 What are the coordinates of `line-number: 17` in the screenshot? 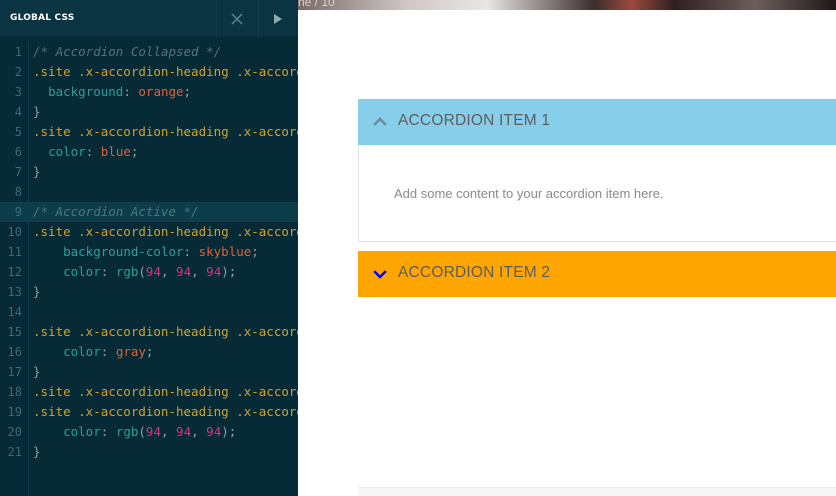 It's located at (14, 372).